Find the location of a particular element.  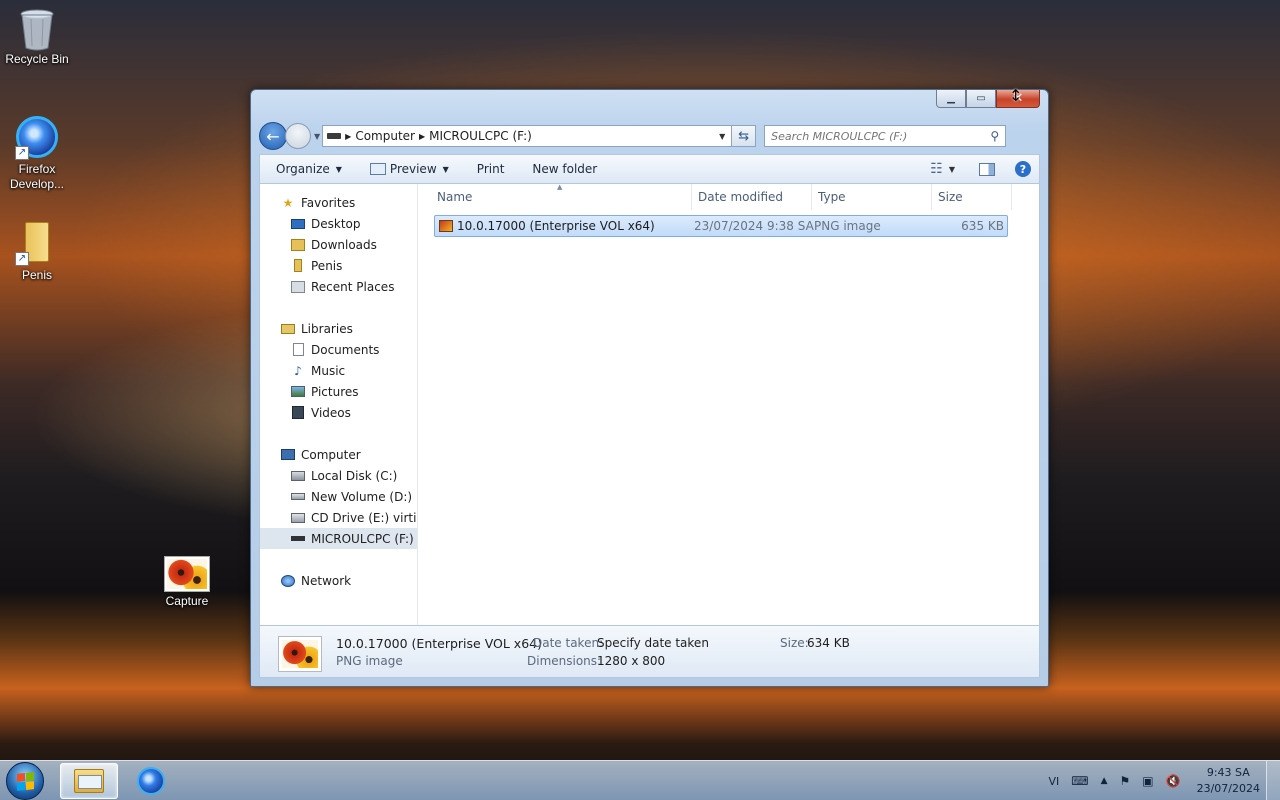

clock: 9:43 SA 23/07/2024 is located at coordinates (1228, 781).